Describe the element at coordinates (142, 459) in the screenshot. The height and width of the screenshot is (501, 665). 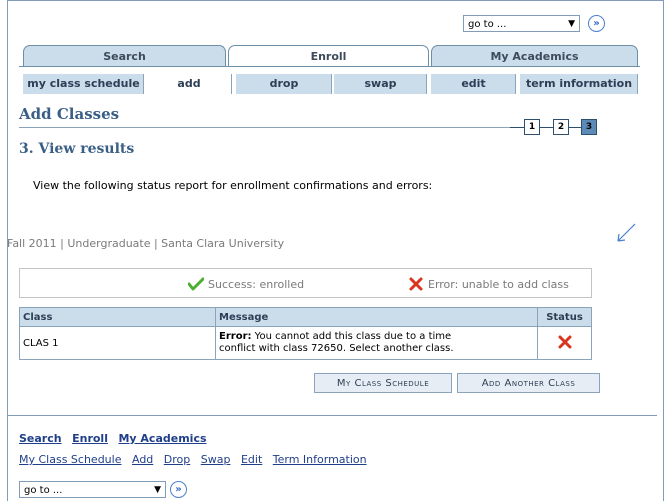
I see `bottom-link-add: Add` at that location.